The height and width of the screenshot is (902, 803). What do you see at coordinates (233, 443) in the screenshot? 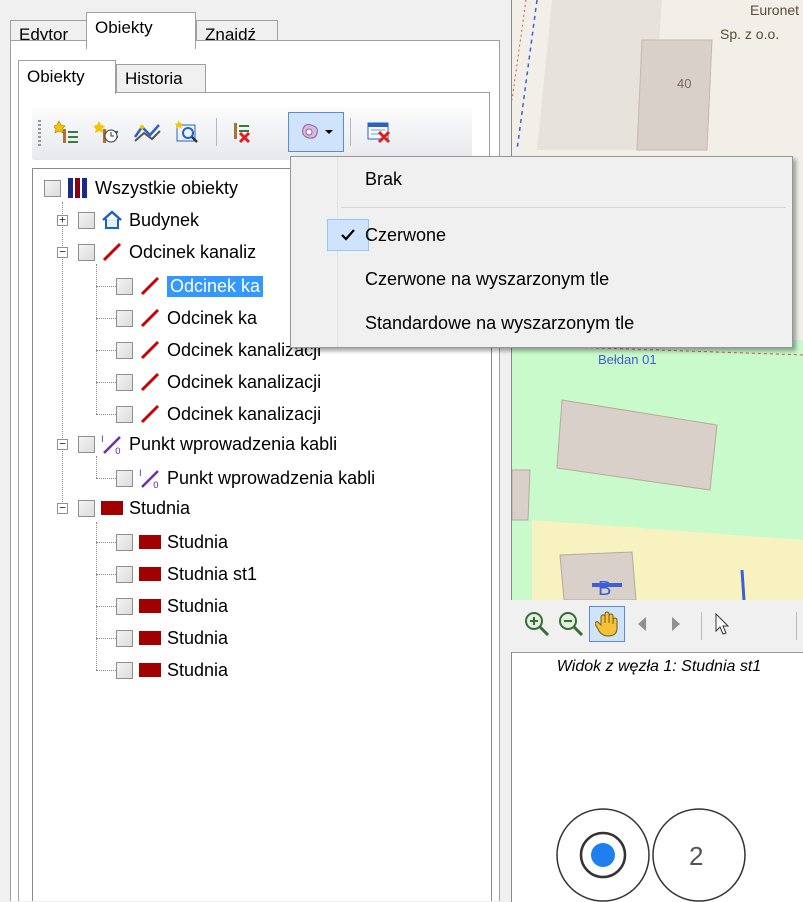
I see `tree-label: Punkt wprowadzenia kabli` at bounding box center [233, 443].